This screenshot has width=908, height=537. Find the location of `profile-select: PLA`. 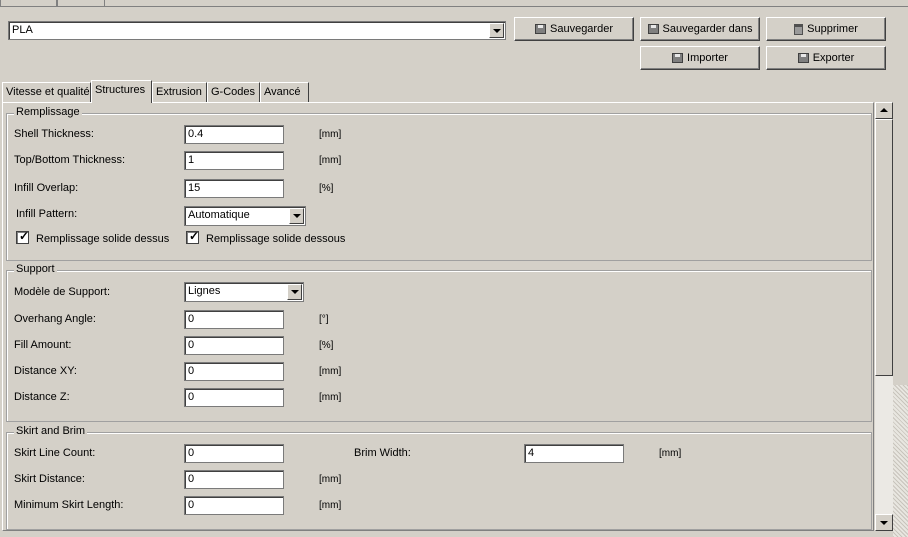

profile-select: PLA is located at coordinates (257, 30).